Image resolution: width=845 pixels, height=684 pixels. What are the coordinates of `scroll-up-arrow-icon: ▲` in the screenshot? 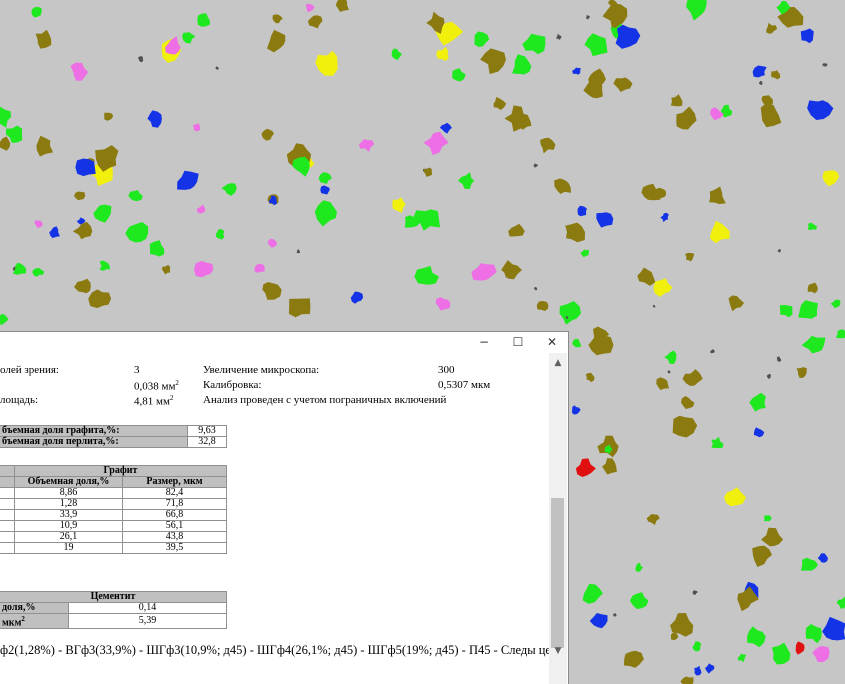 It's located at (558, 363).